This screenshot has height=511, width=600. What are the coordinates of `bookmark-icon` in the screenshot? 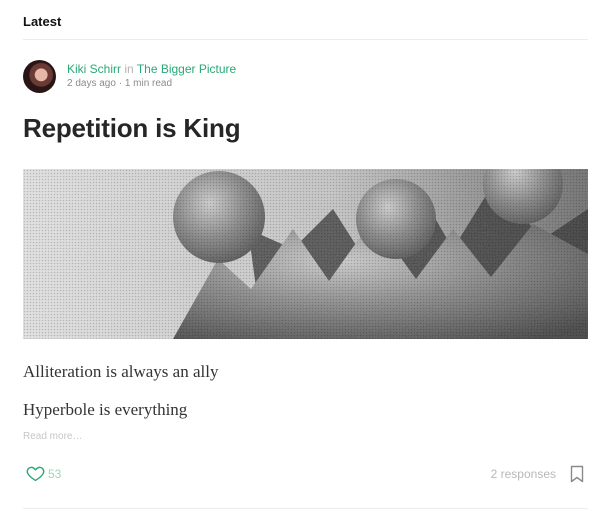 It's located at (577, 474).